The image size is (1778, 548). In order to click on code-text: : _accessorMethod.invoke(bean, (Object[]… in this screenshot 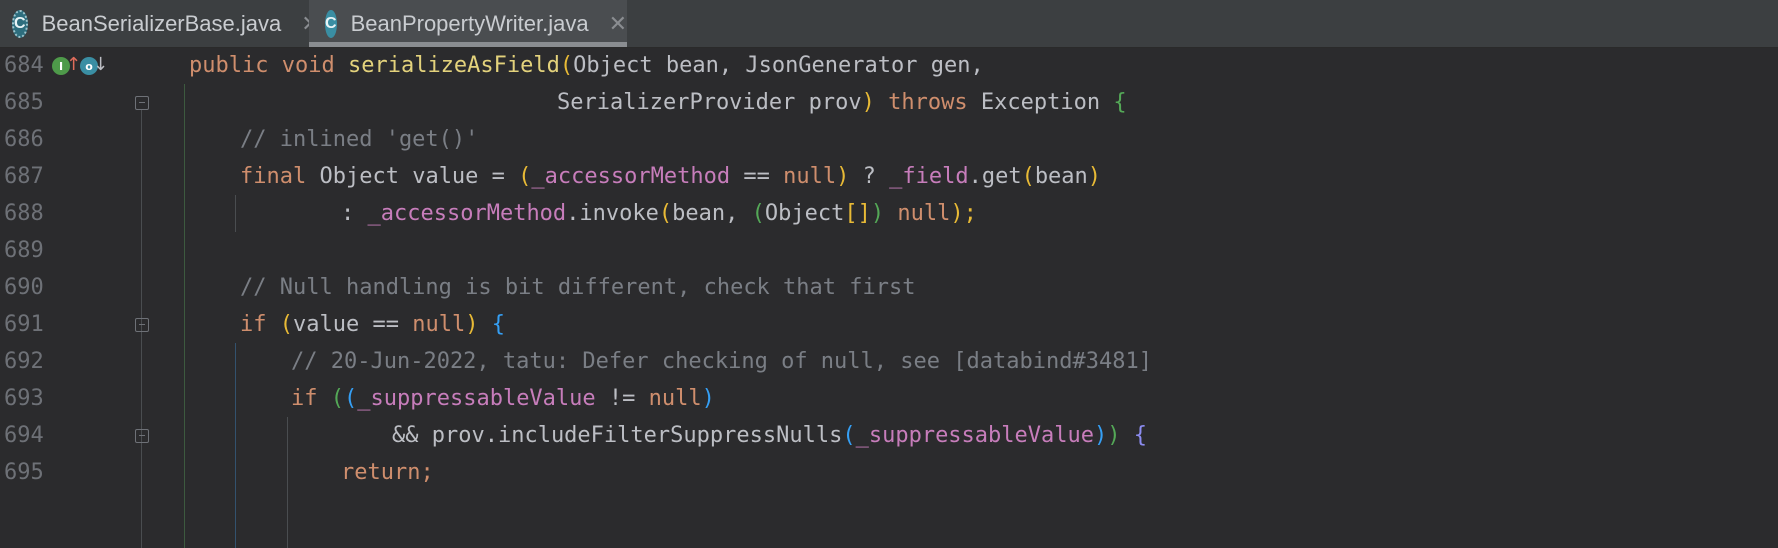, I will do `click(659, 213)`.